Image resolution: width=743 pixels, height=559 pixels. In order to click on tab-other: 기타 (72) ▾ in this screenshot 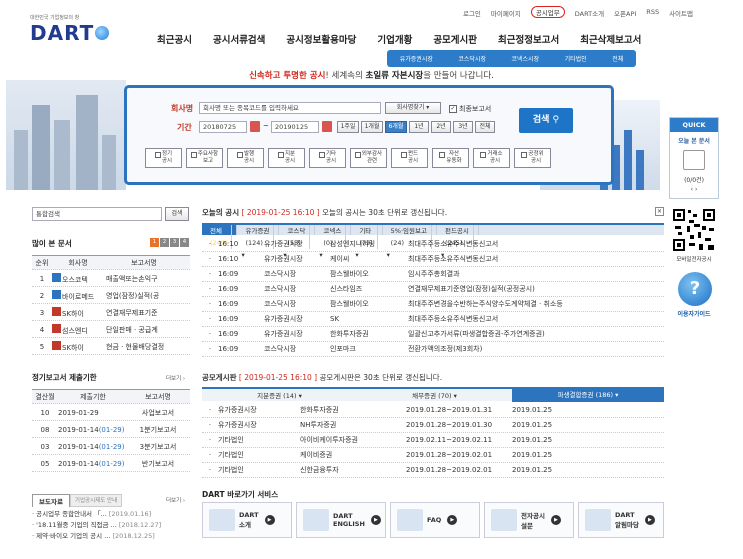, I will do `click(367, 242)`.